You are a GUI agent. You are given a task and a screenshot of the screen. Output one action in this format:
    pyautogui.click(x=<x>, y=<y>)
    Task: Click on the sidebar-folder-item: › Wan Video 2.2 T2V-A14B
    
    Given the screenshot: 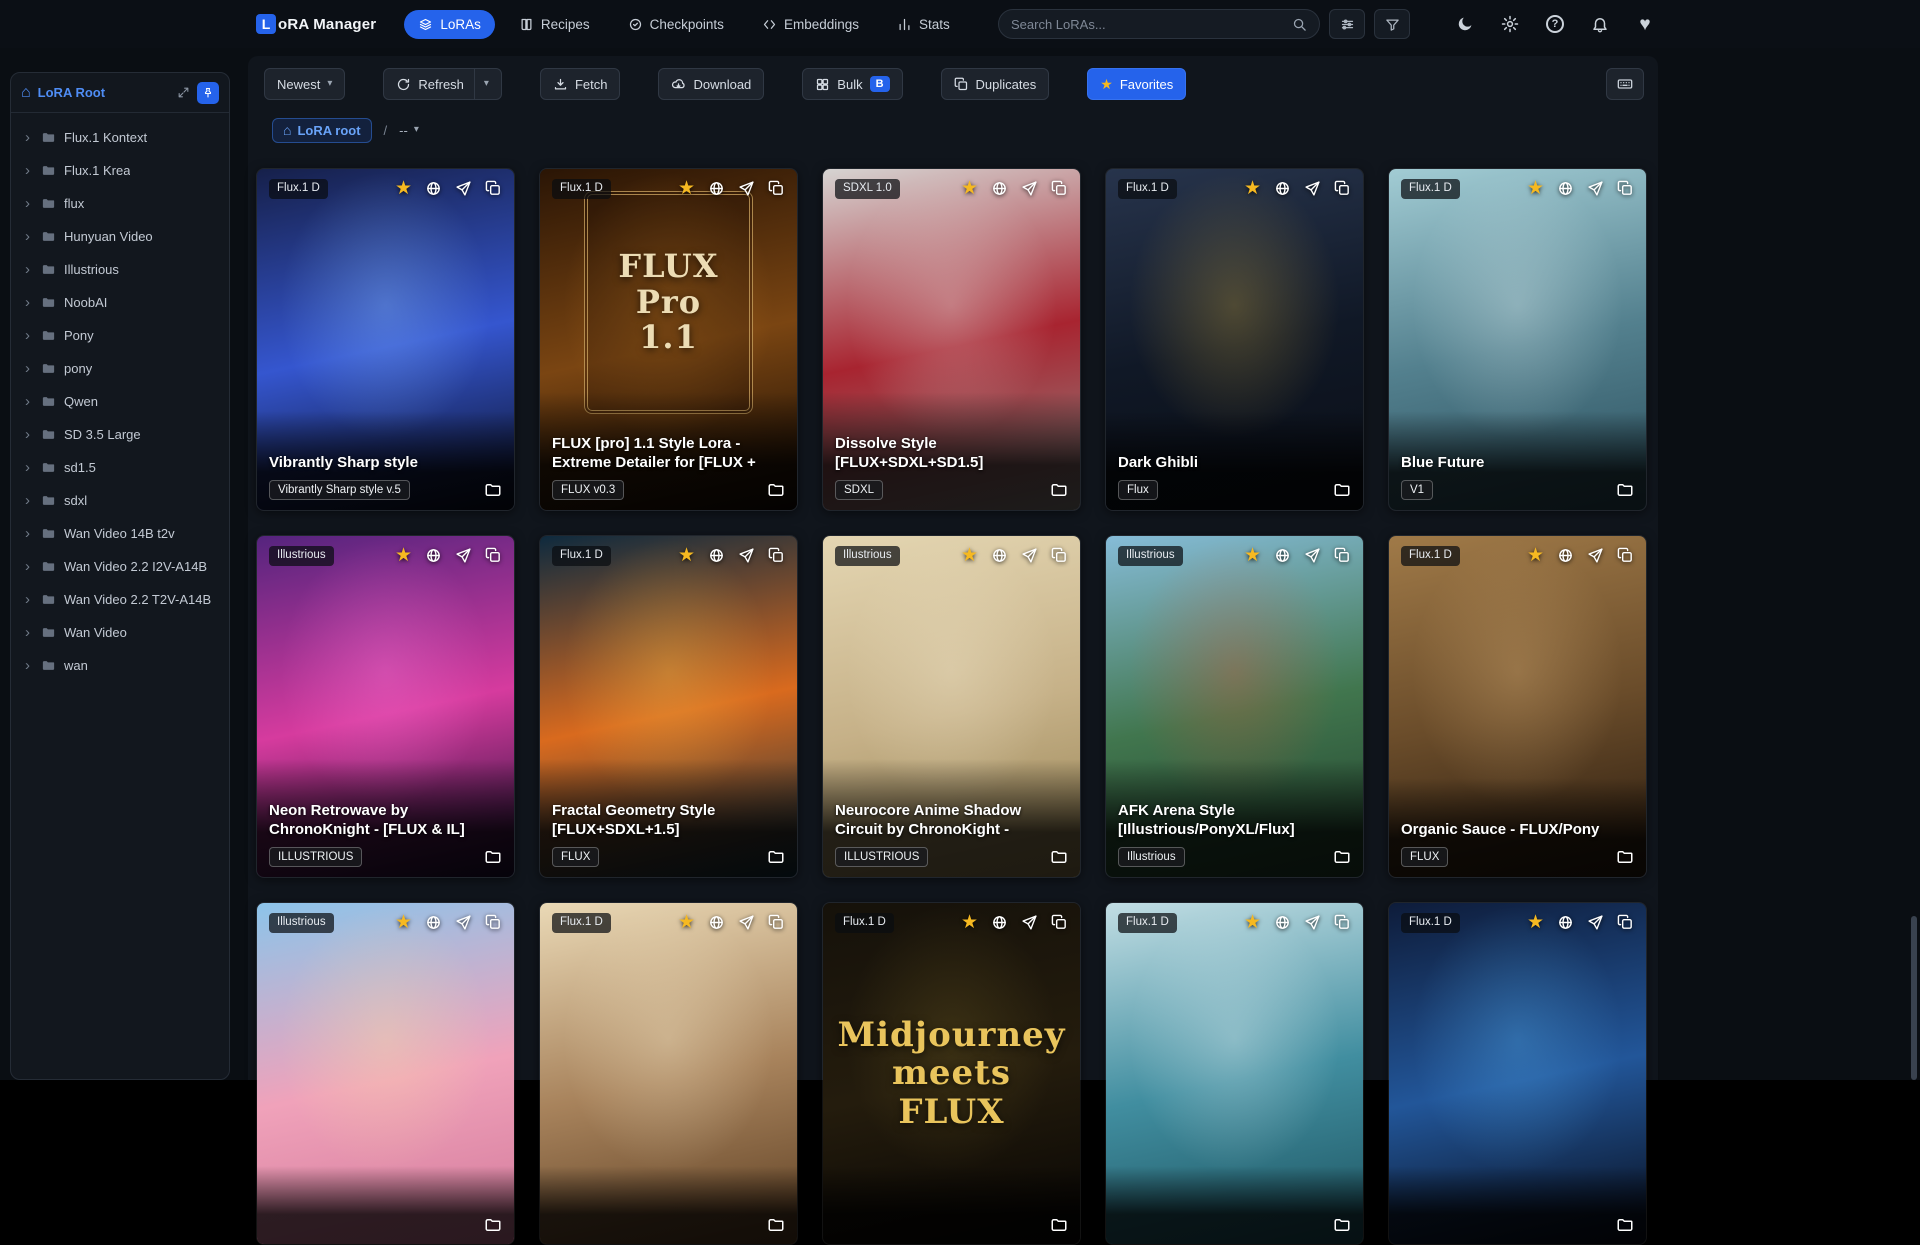 What is the action you would take?
    pyautogui.click(x=120, y=599)
    